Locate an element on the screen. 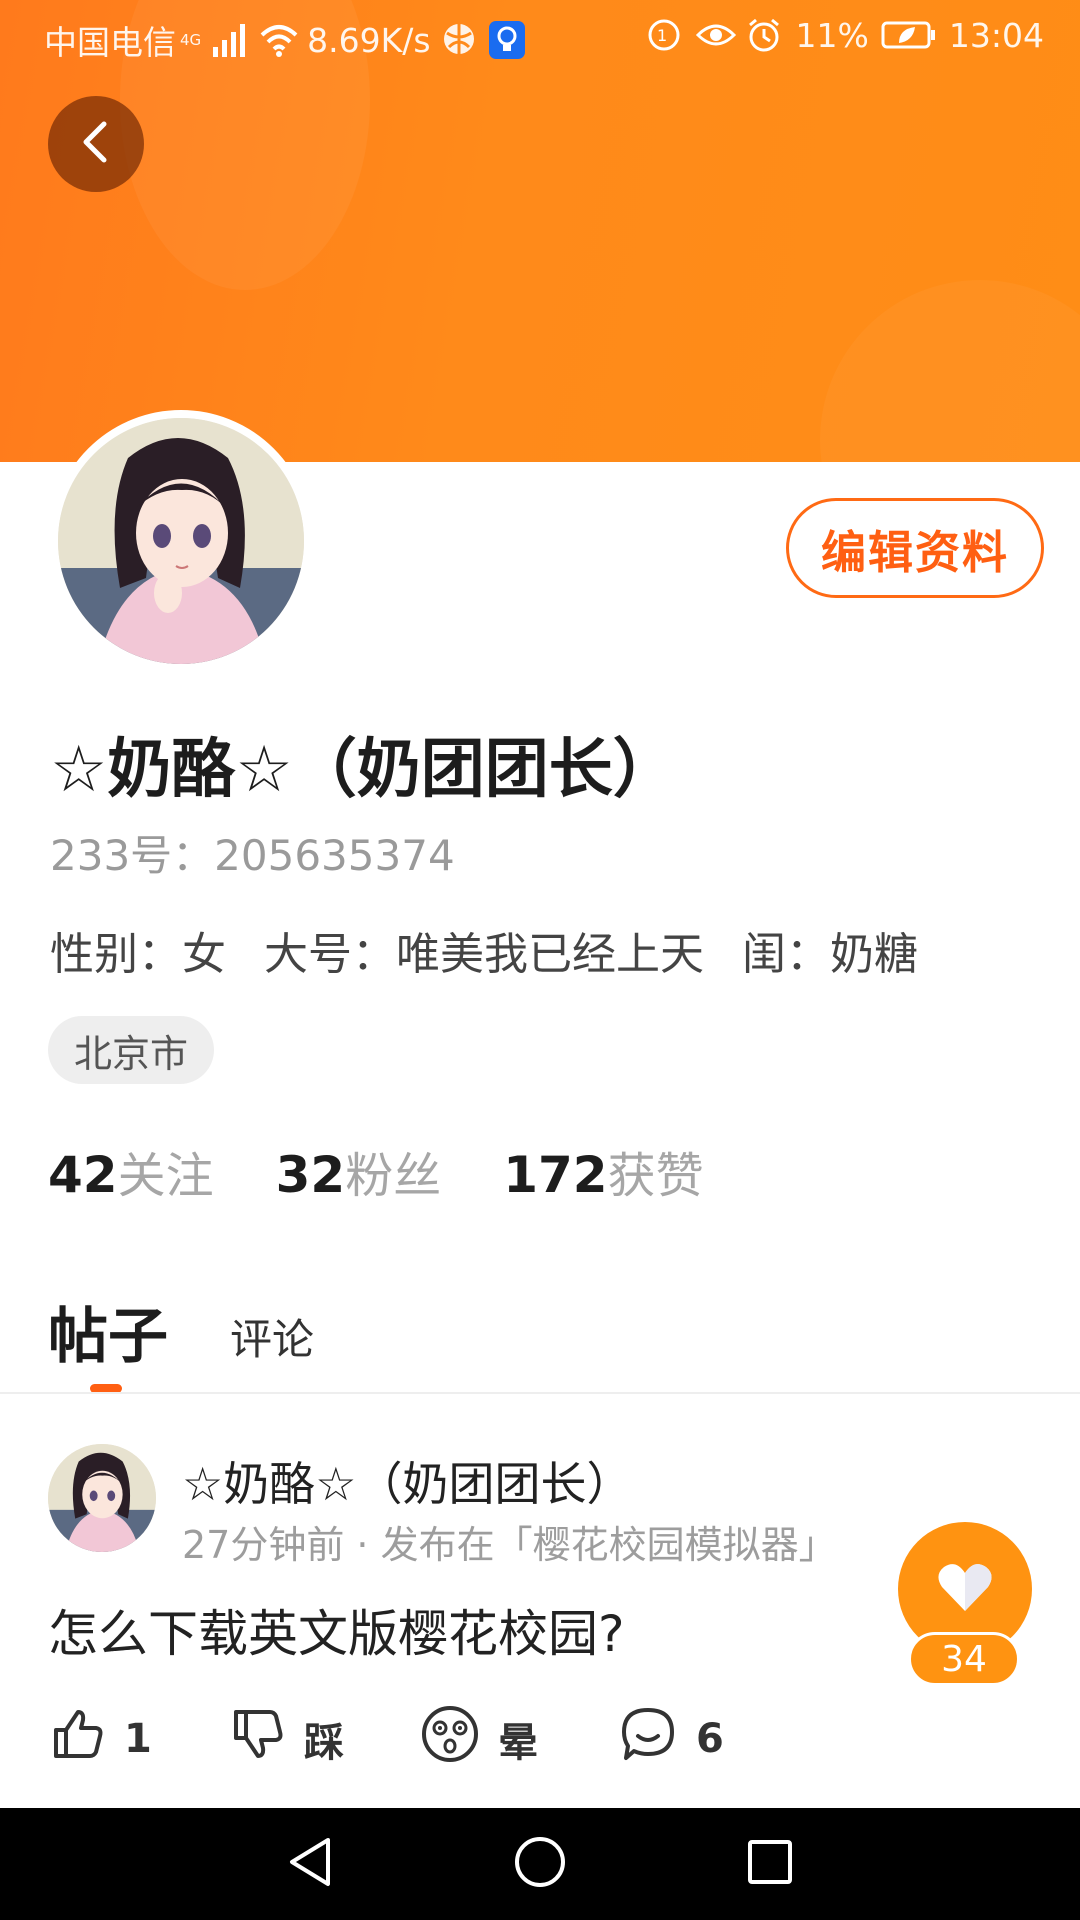 Image resolution: width=1080 pixels, height=1920 pixels. profile-nickname: ☆奶酪☆（奶团团长） is located at coordinates (363, 770).